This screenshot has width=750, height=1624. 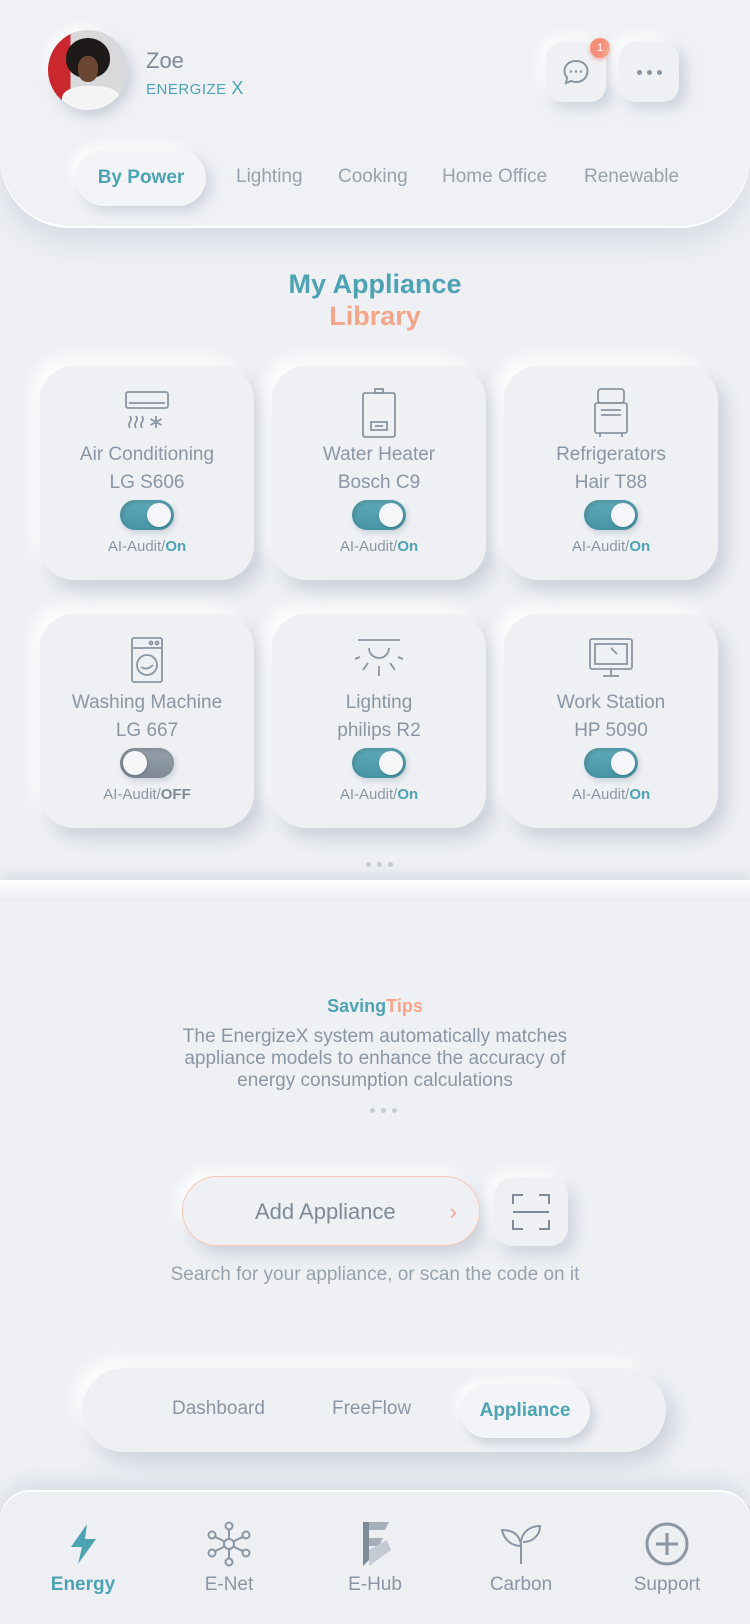 I want to click on scan-code-button, so click(x=531, y=1212).